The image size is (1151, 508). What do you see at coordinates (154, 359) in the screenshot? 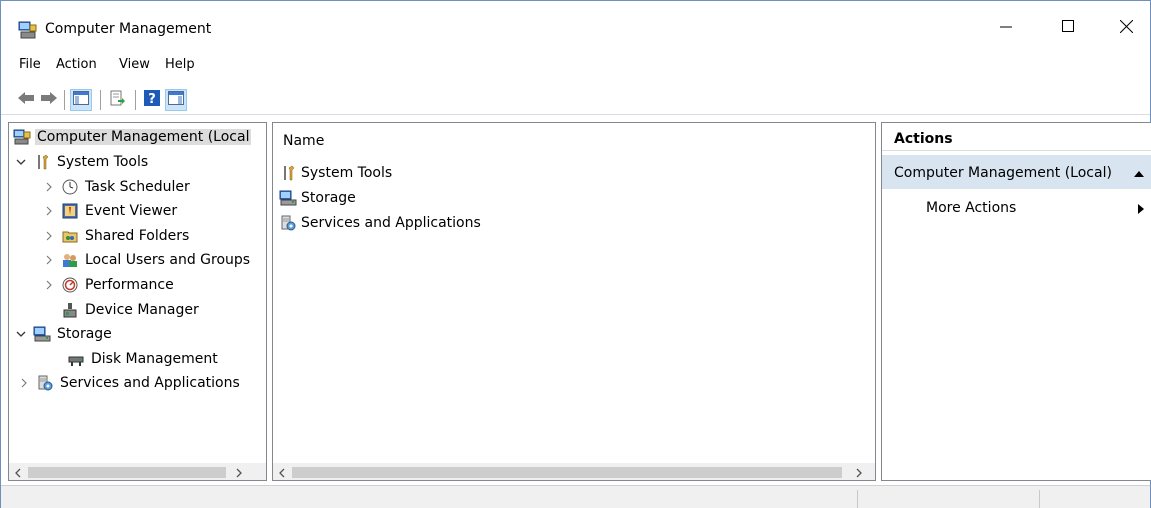
I see `tree-item-label: Disk Management` at bounding box center [154, 359].